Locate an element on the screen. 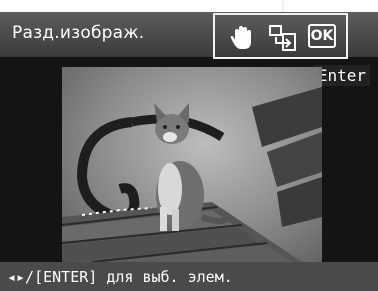 This screenshot has width=378, height=291. ok-icon: OK is located at coordinates (322, 36).